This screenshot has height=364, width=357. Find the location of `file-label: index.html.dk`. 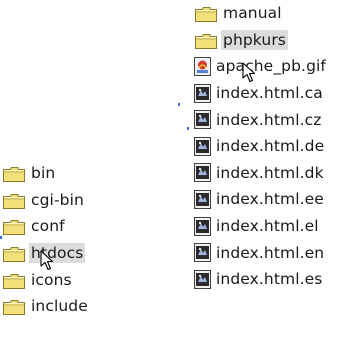

file-label: index.html.dk is located at coordinates (270, 172).